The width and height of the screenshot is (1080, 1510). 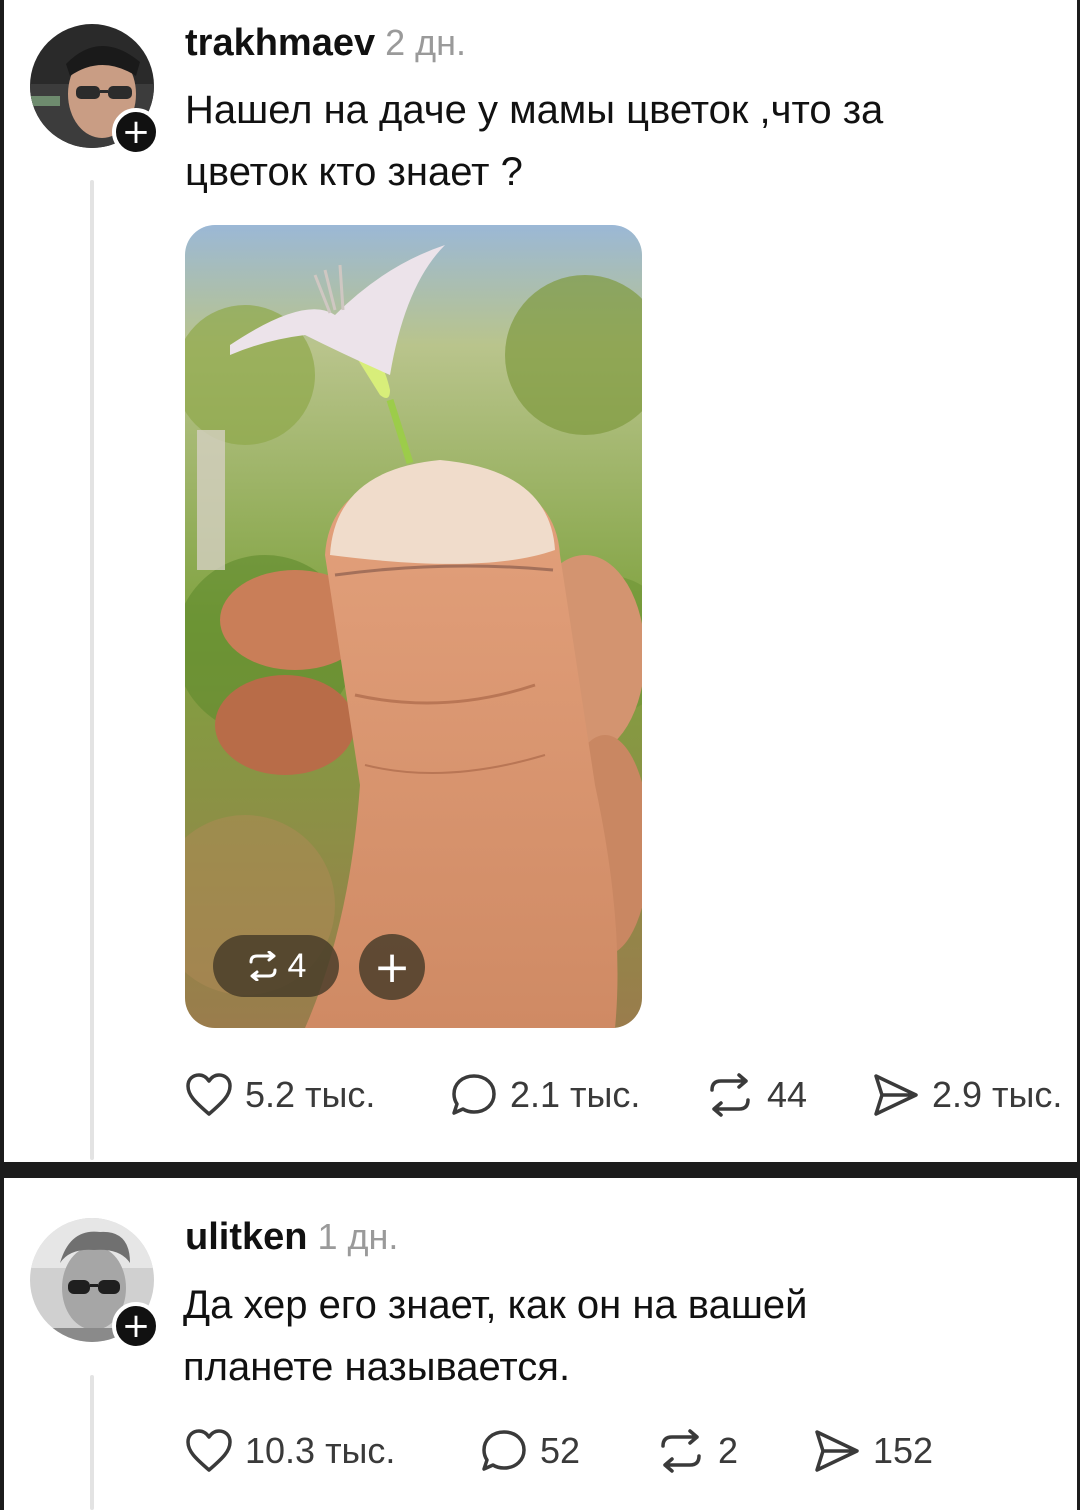 I want to click on post-header: trakhmaev 2 дн., so click(x=325, y=43).